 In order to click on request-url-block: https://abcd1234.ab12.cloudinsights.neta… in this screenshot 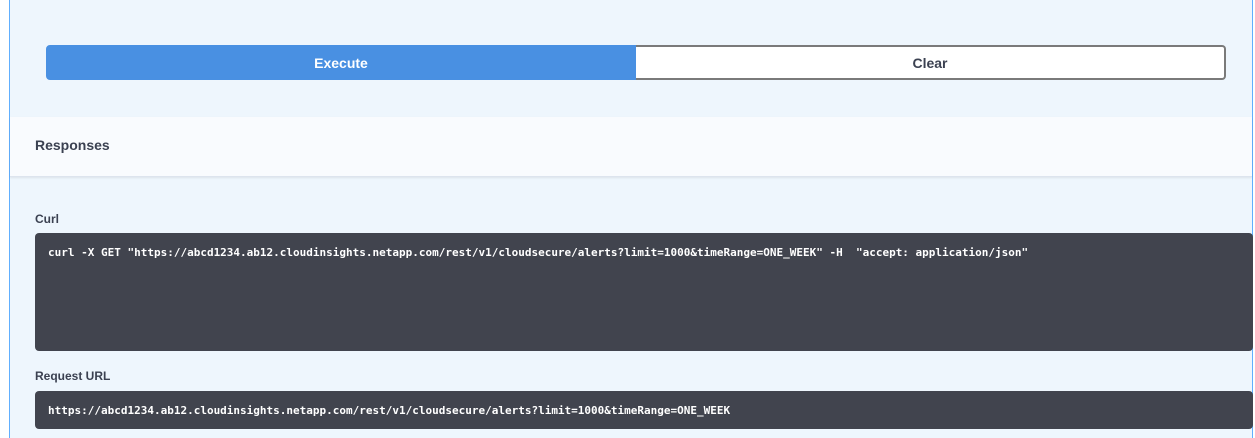, I will do `click(644, 410)`.